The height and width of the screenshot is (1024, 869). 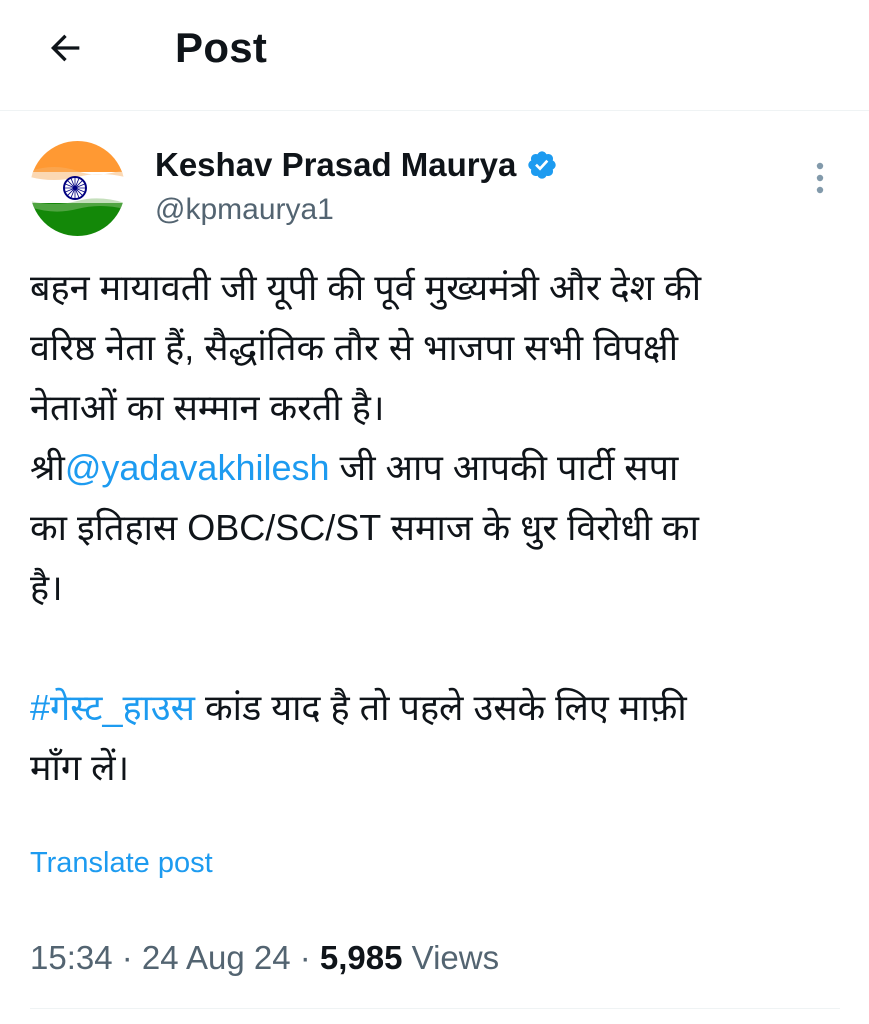 I want to click on post-date: 24 Aug 24, so click(x=216, y=957).